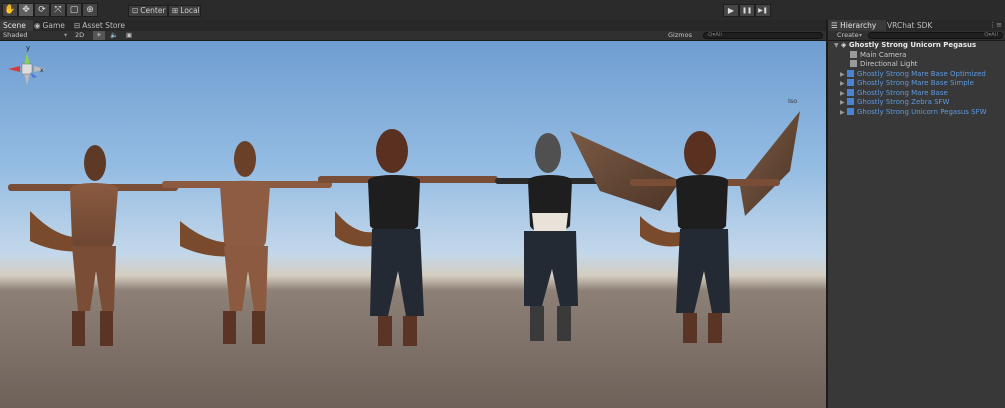 The height and width of the screenshot is (408, 1005). I want to click on tab-hierarchy: ☰ Hierarchy, so click(857, 25).